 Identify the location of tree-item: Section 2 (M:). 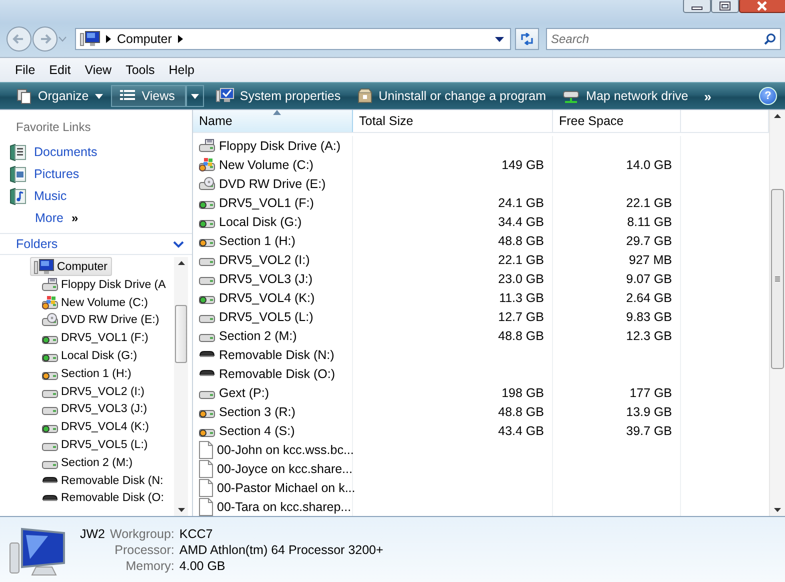
(87, 463).